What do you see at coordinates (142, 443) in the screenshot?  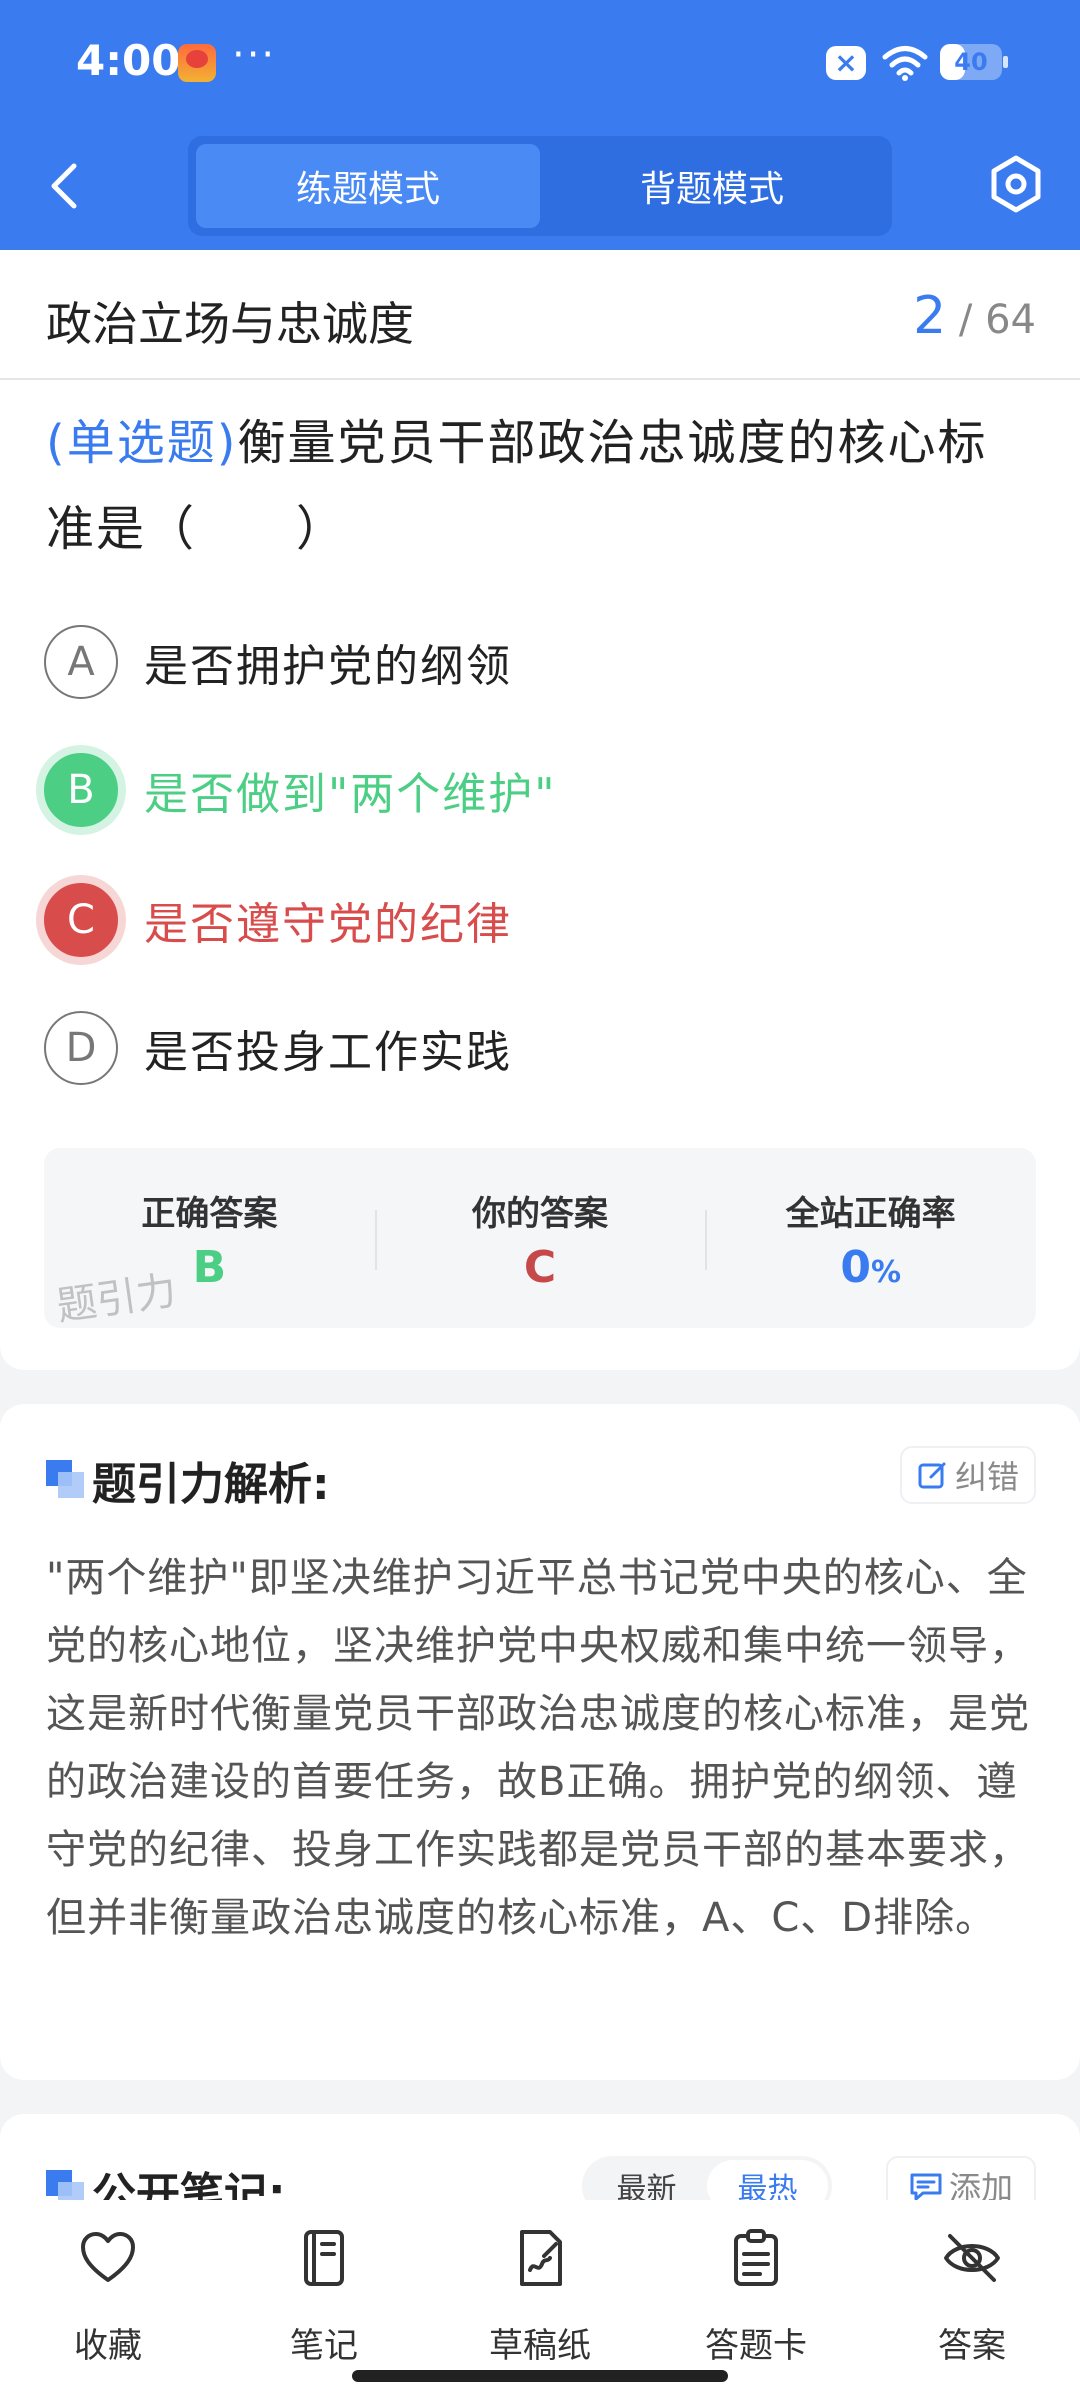 I see `question-type: (单选题)` at bounding box center [142, 443].